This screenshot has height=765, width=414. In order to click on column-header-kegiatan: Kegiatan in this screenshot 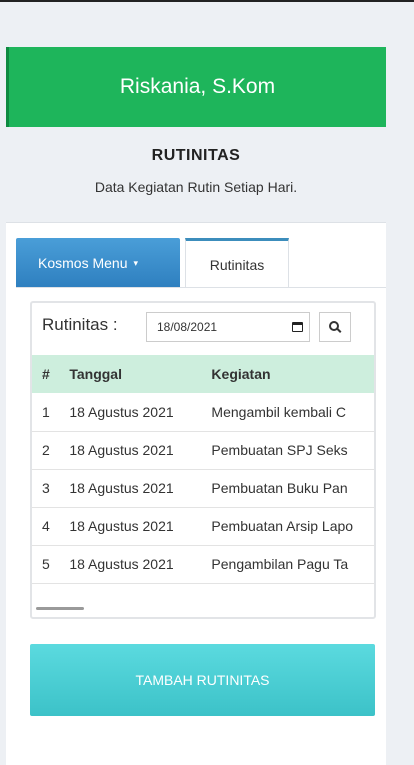, I will do `click(287, 374)`.